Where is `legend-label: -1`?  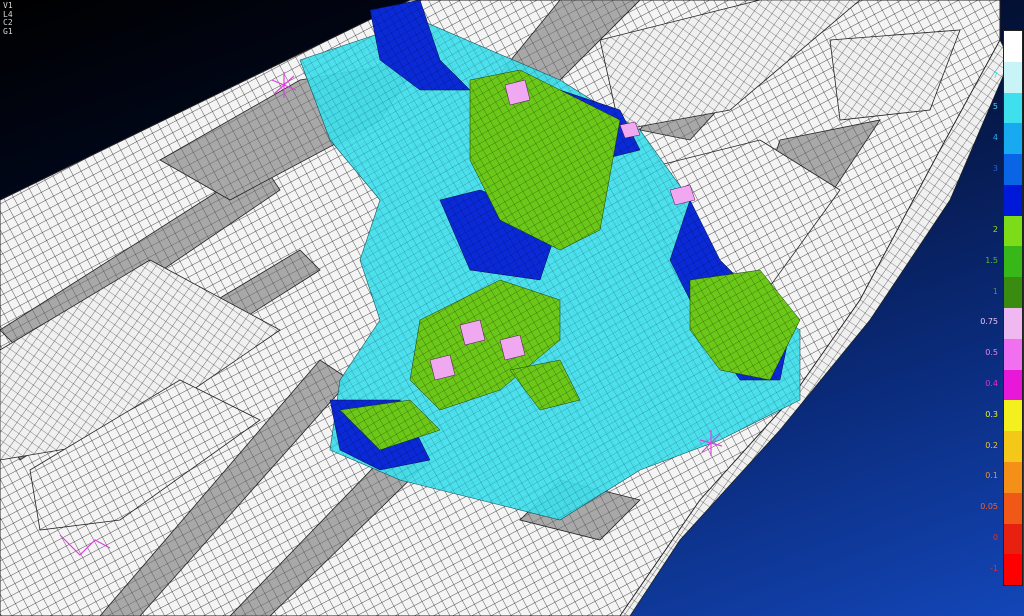
legend-label: -1 is located at coordinates (994, 568).